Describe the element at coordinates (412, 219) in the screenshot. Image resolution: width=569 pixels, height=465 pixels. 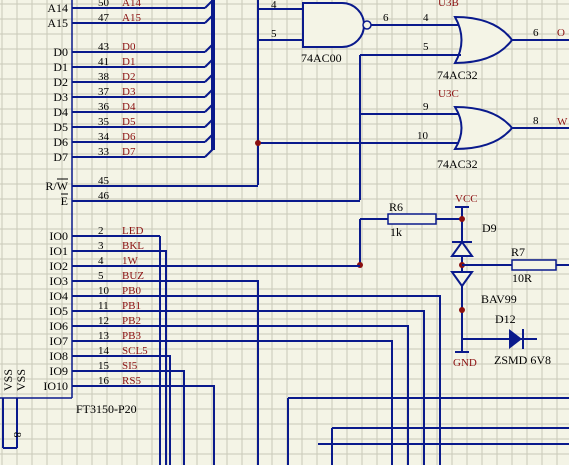
I see `r6-body` at that location.